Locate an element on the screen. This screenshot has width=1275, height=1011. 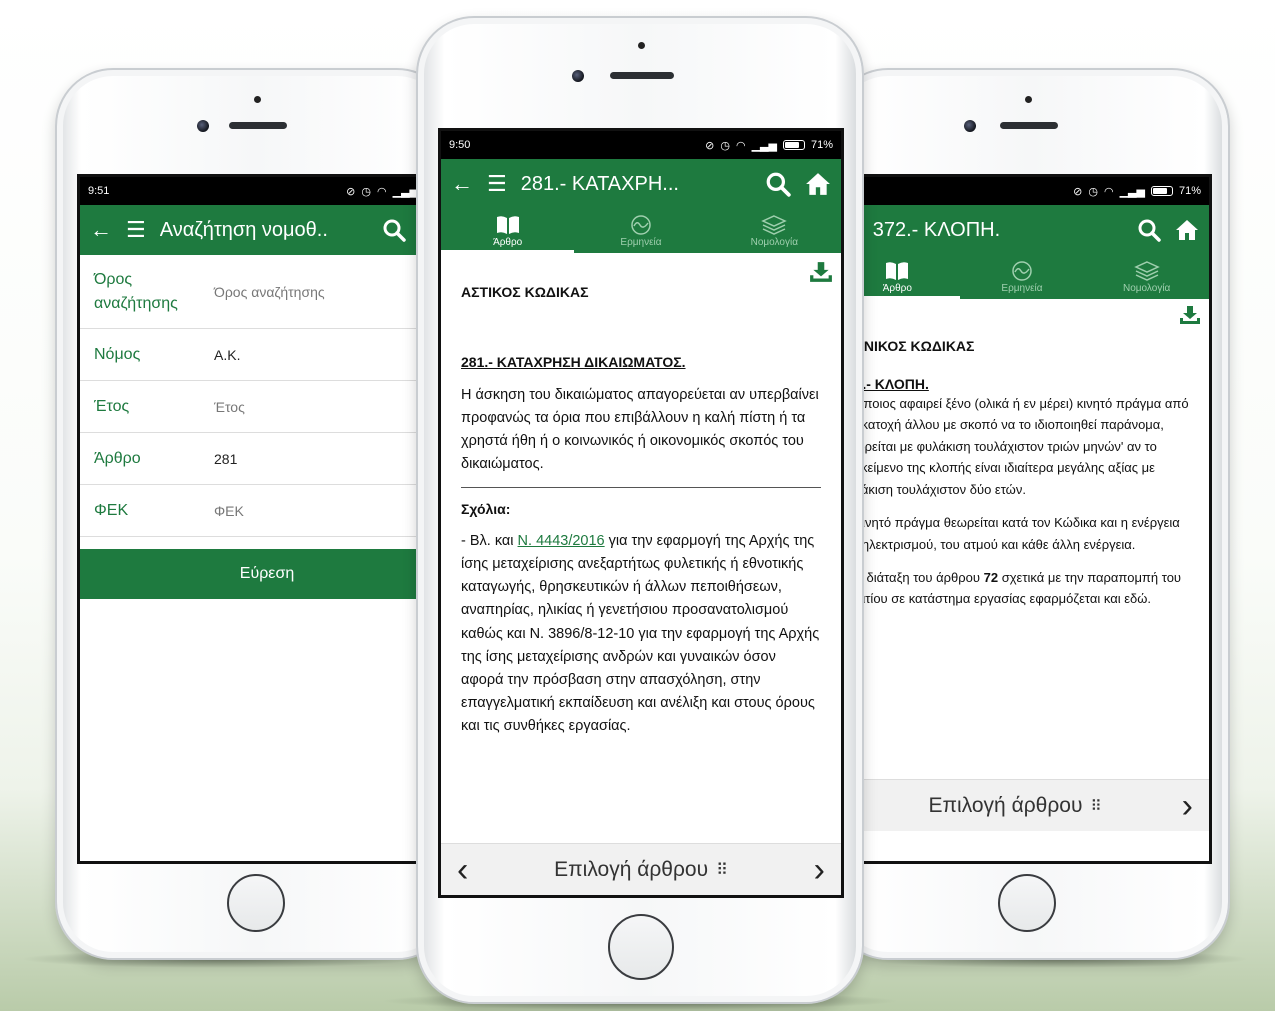
right-bottom-bar: ‹ Επιλογή άρθρου ⠿ › is located at coordinates (1022, 805).